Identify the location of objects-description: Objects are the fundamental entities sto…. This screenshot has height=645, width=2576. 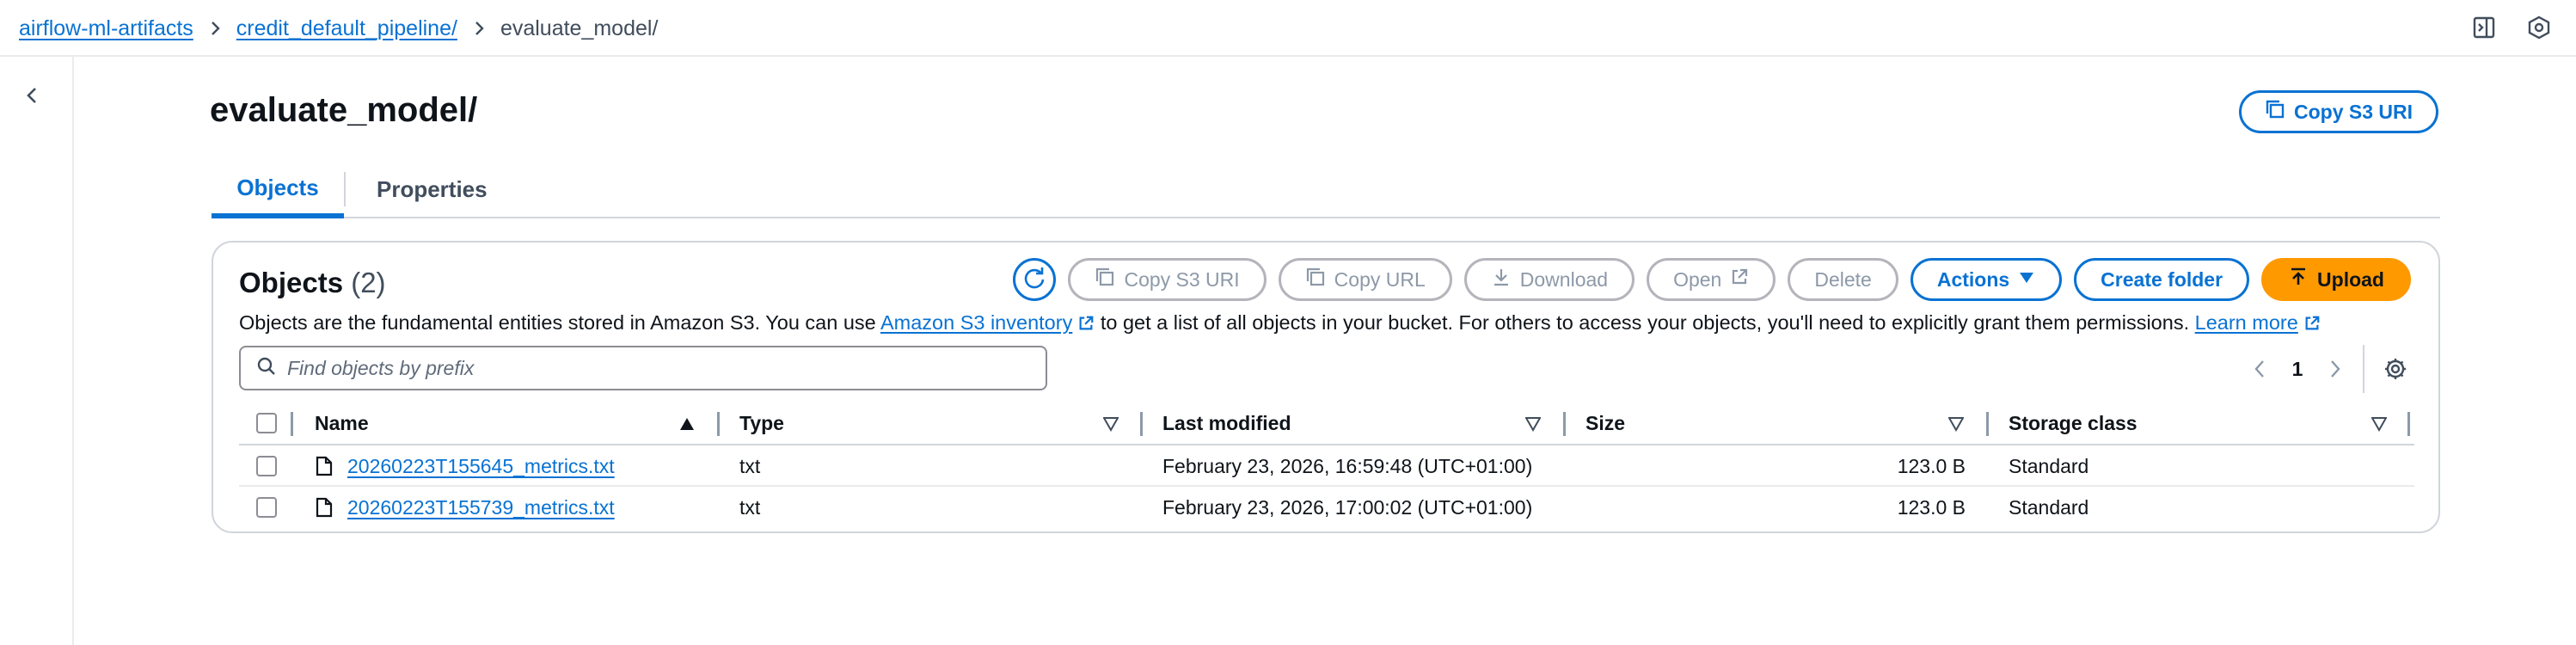
(1280, 324).